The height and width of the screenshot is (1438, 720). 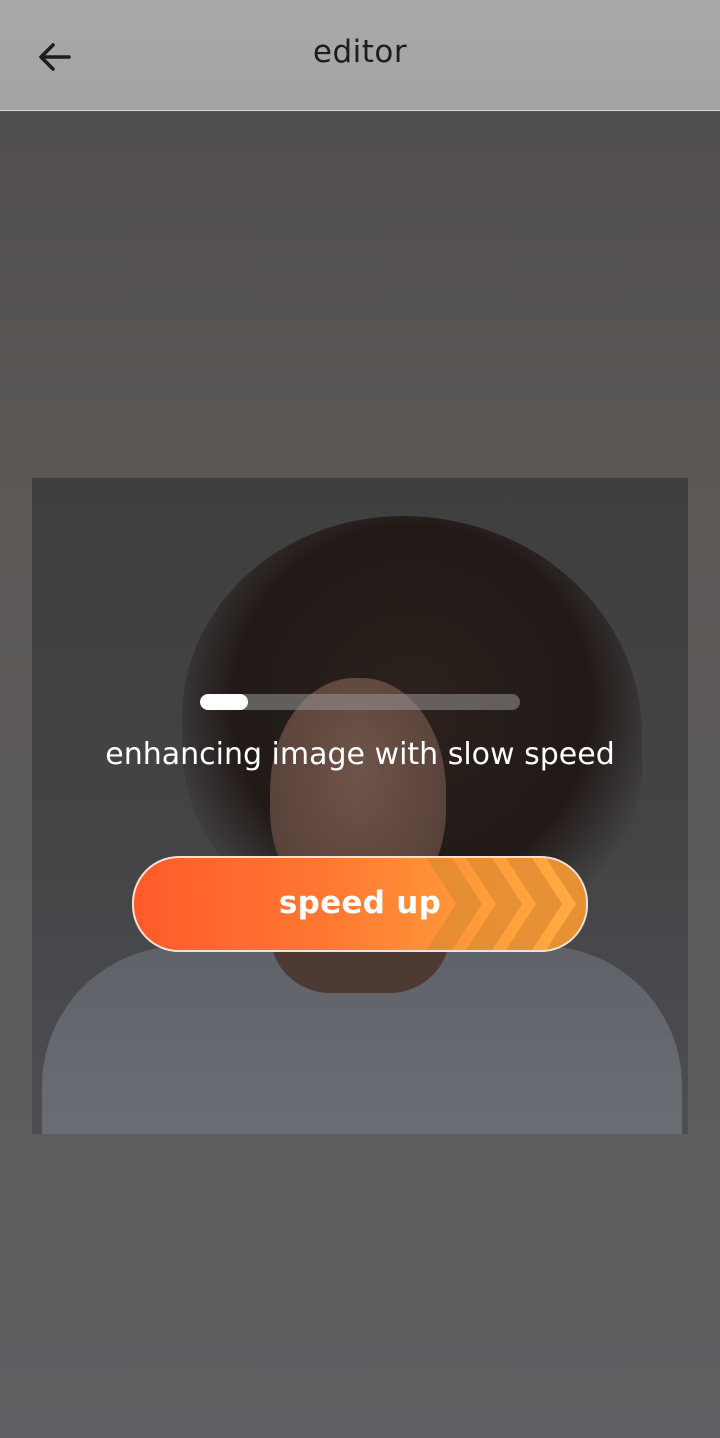 What do you see at coordinates (360, 702) in the screenshot?
I see `enhance-progress-bar` at bounding box center [360, 702].